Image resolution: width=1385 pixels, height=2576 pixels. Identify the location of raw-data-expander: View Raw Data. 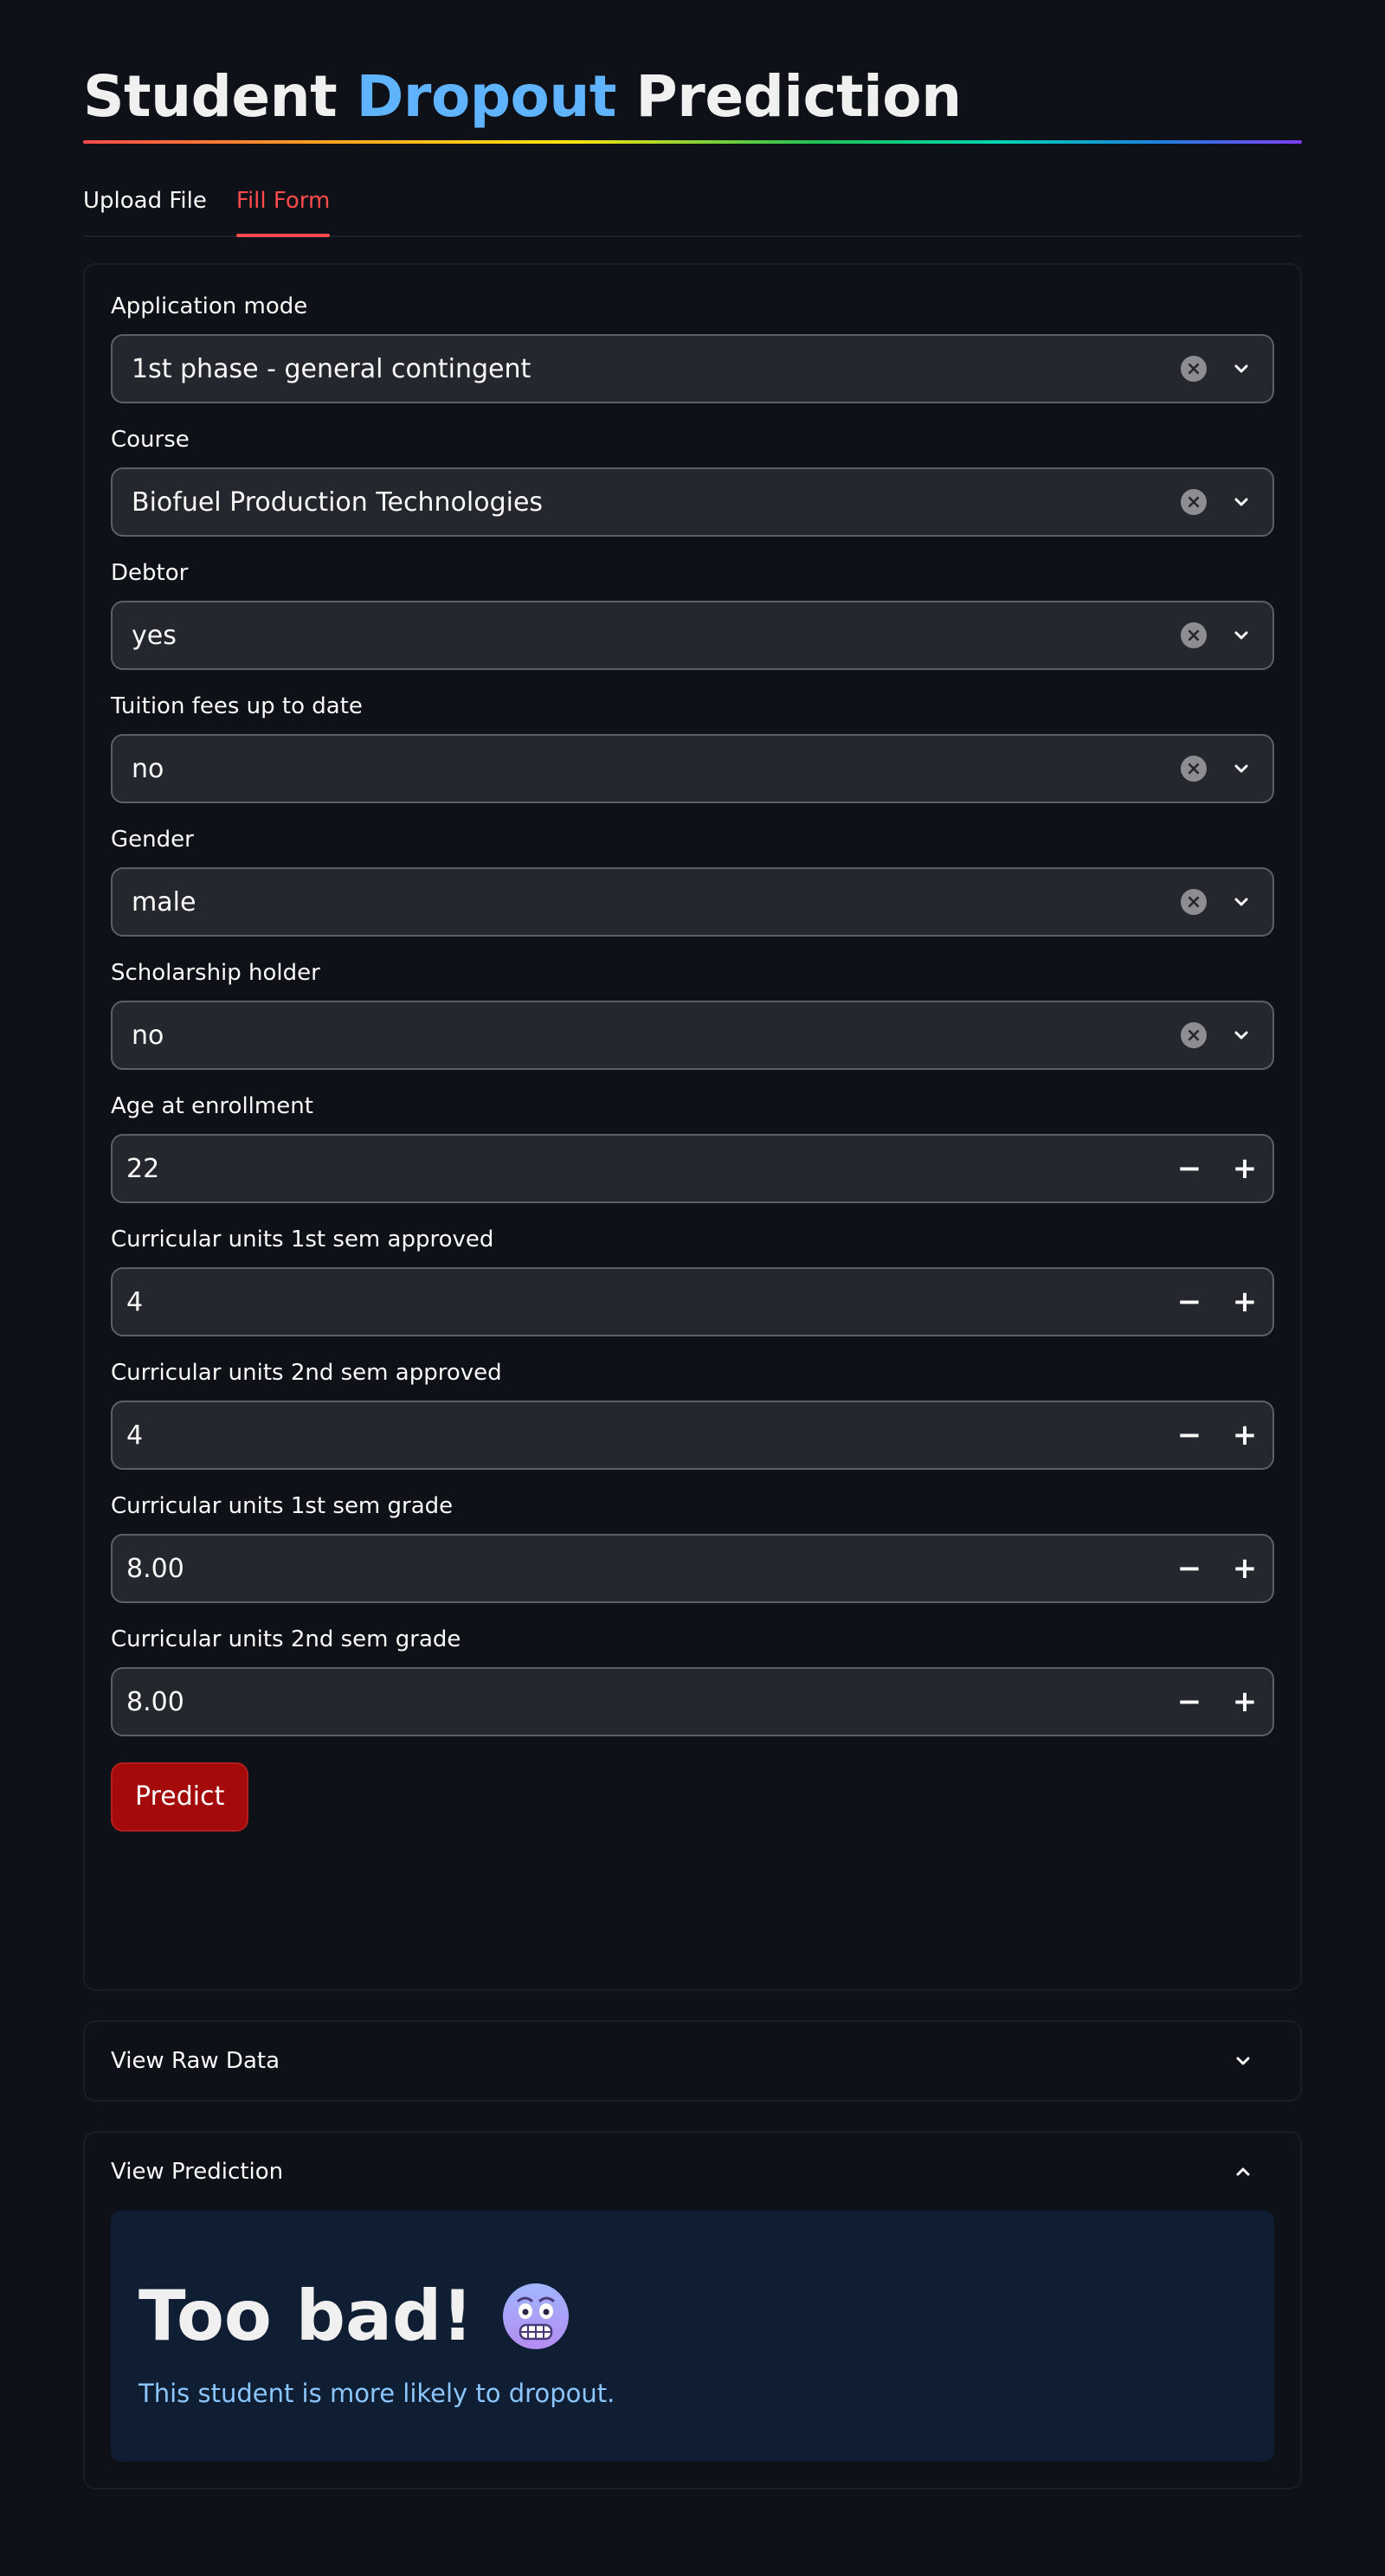
(692, 2061).